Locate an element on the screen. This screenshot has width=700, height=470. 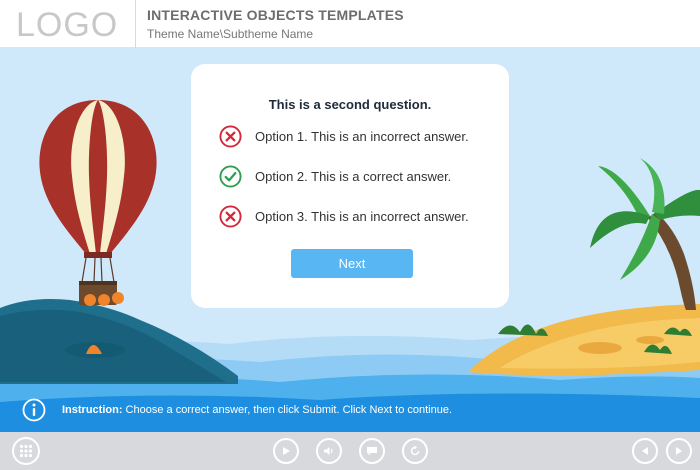
volume-icon is located at coordinates (328, 451).